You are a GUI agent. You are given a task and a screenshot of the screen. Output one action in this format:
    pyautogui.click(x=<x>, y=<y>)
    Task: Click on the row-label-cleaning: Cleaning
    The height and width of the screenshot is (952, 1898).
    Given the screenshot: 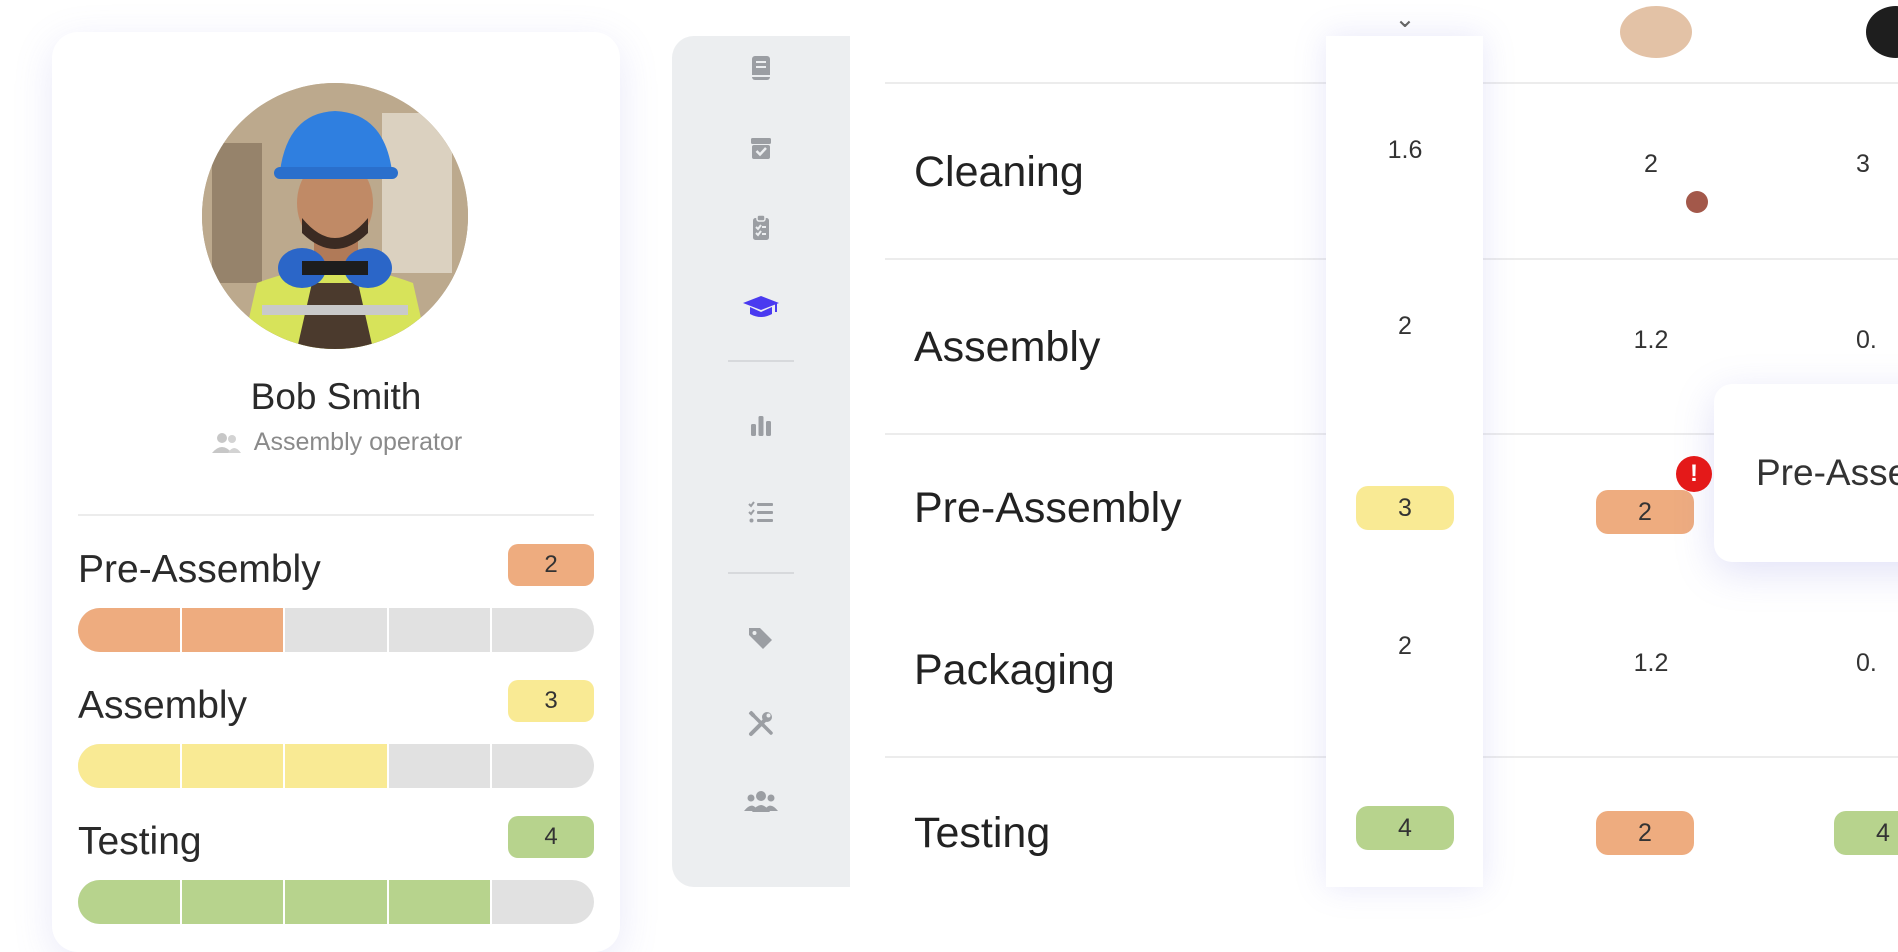 What is the action you would take?
    pyautogui.click(x=999, y=172)
    